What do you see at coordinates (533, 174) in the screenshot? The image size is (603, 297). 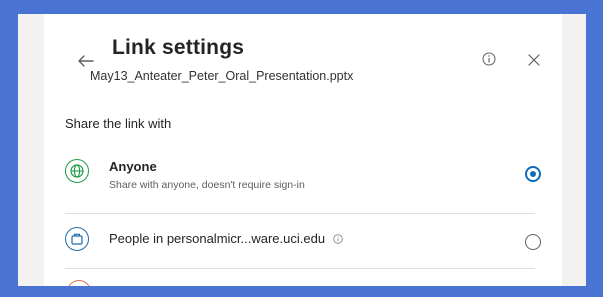 I see `radio-anyone-selected` at bounding box center [533, 174].